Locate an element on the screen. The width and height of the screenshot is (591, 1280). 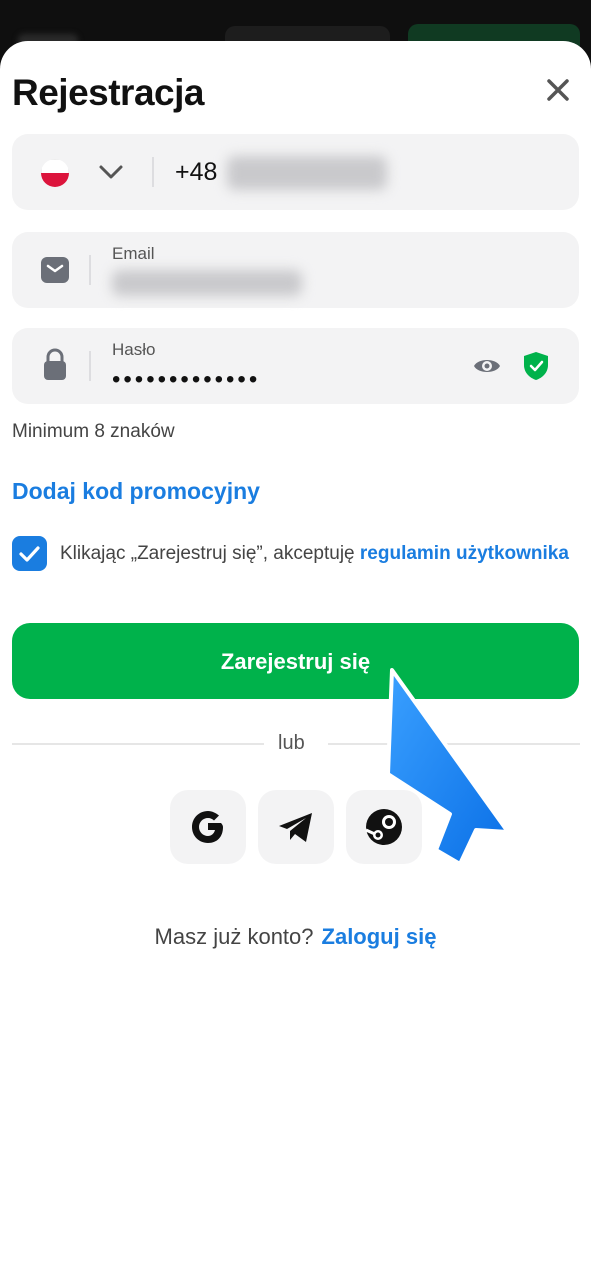
telegram-icon is located at coordinates (295, 827).